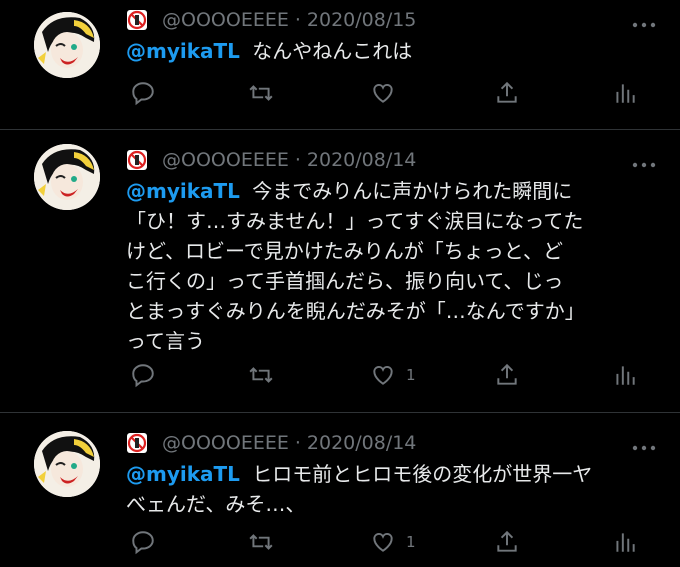  What do you see at coordinates (412, 191) in the screenshot?
I see `tweet-text-line: 今までみりんに声かけられた瞬間に` at bounding box center [412, 191].